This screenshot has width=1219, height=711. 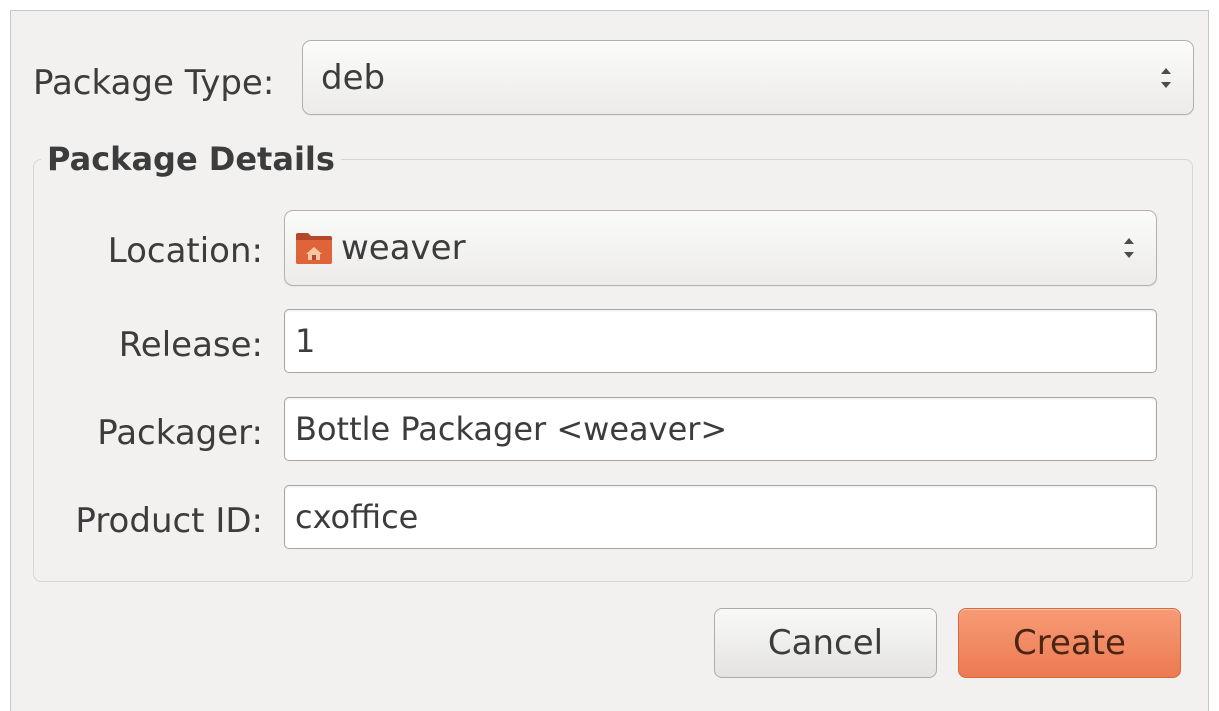 I want to click on location-label: Location:, so click(x=185, y=251).